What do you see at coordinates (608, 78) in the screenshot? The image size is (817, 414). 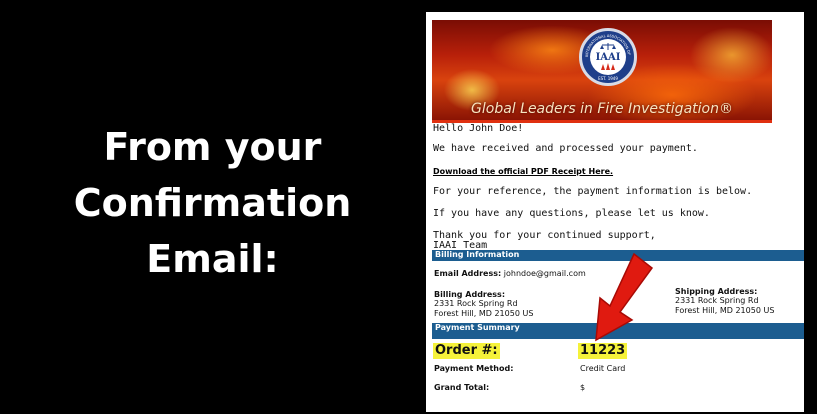 I see `seal-established: EST. 1949` at bounding box center [608, 78].